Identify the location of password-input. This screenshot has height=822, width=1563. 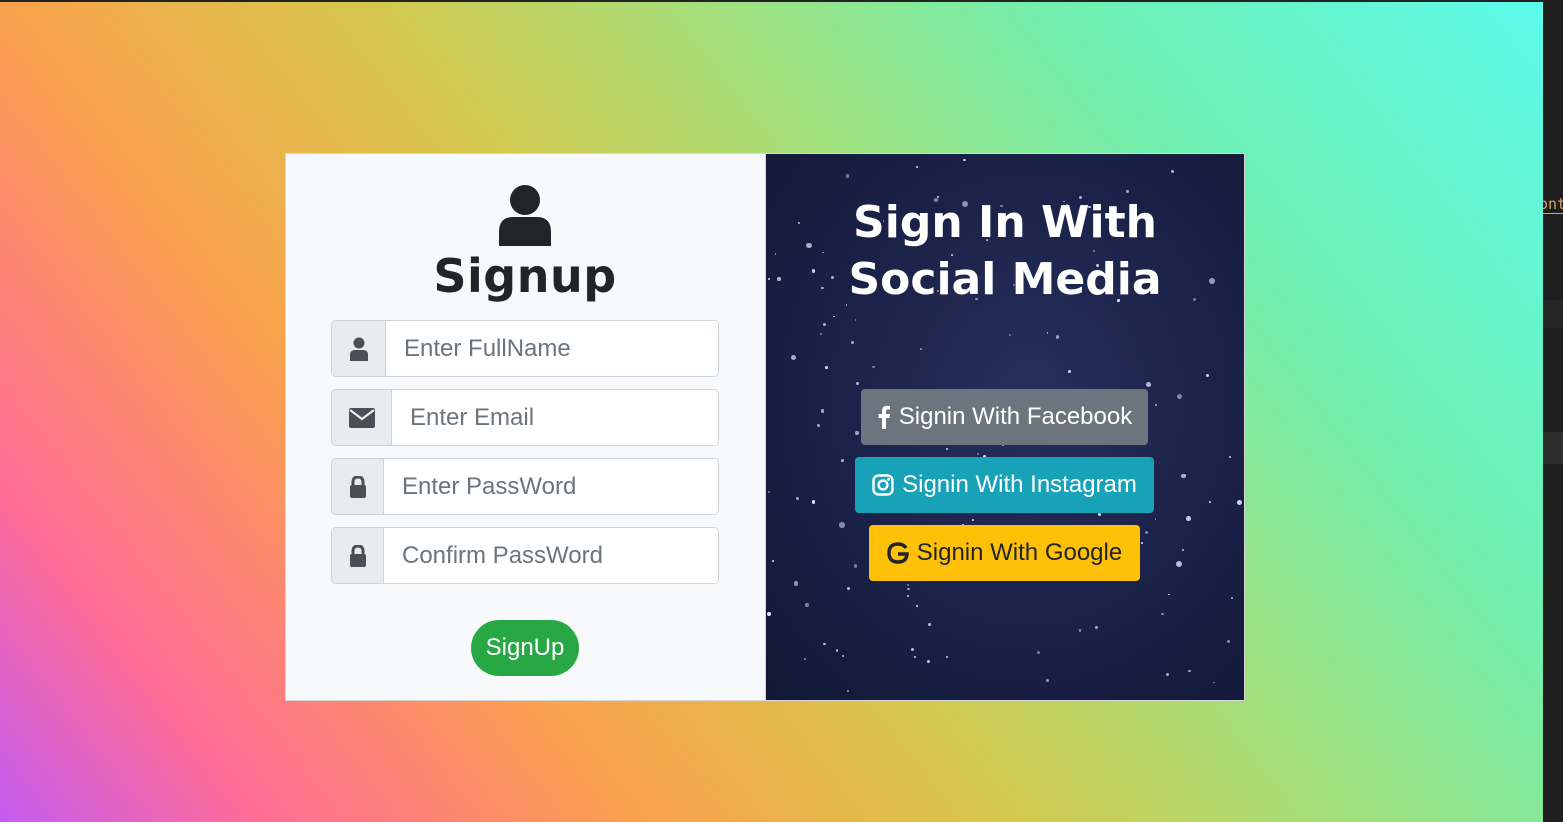
(551, 486).